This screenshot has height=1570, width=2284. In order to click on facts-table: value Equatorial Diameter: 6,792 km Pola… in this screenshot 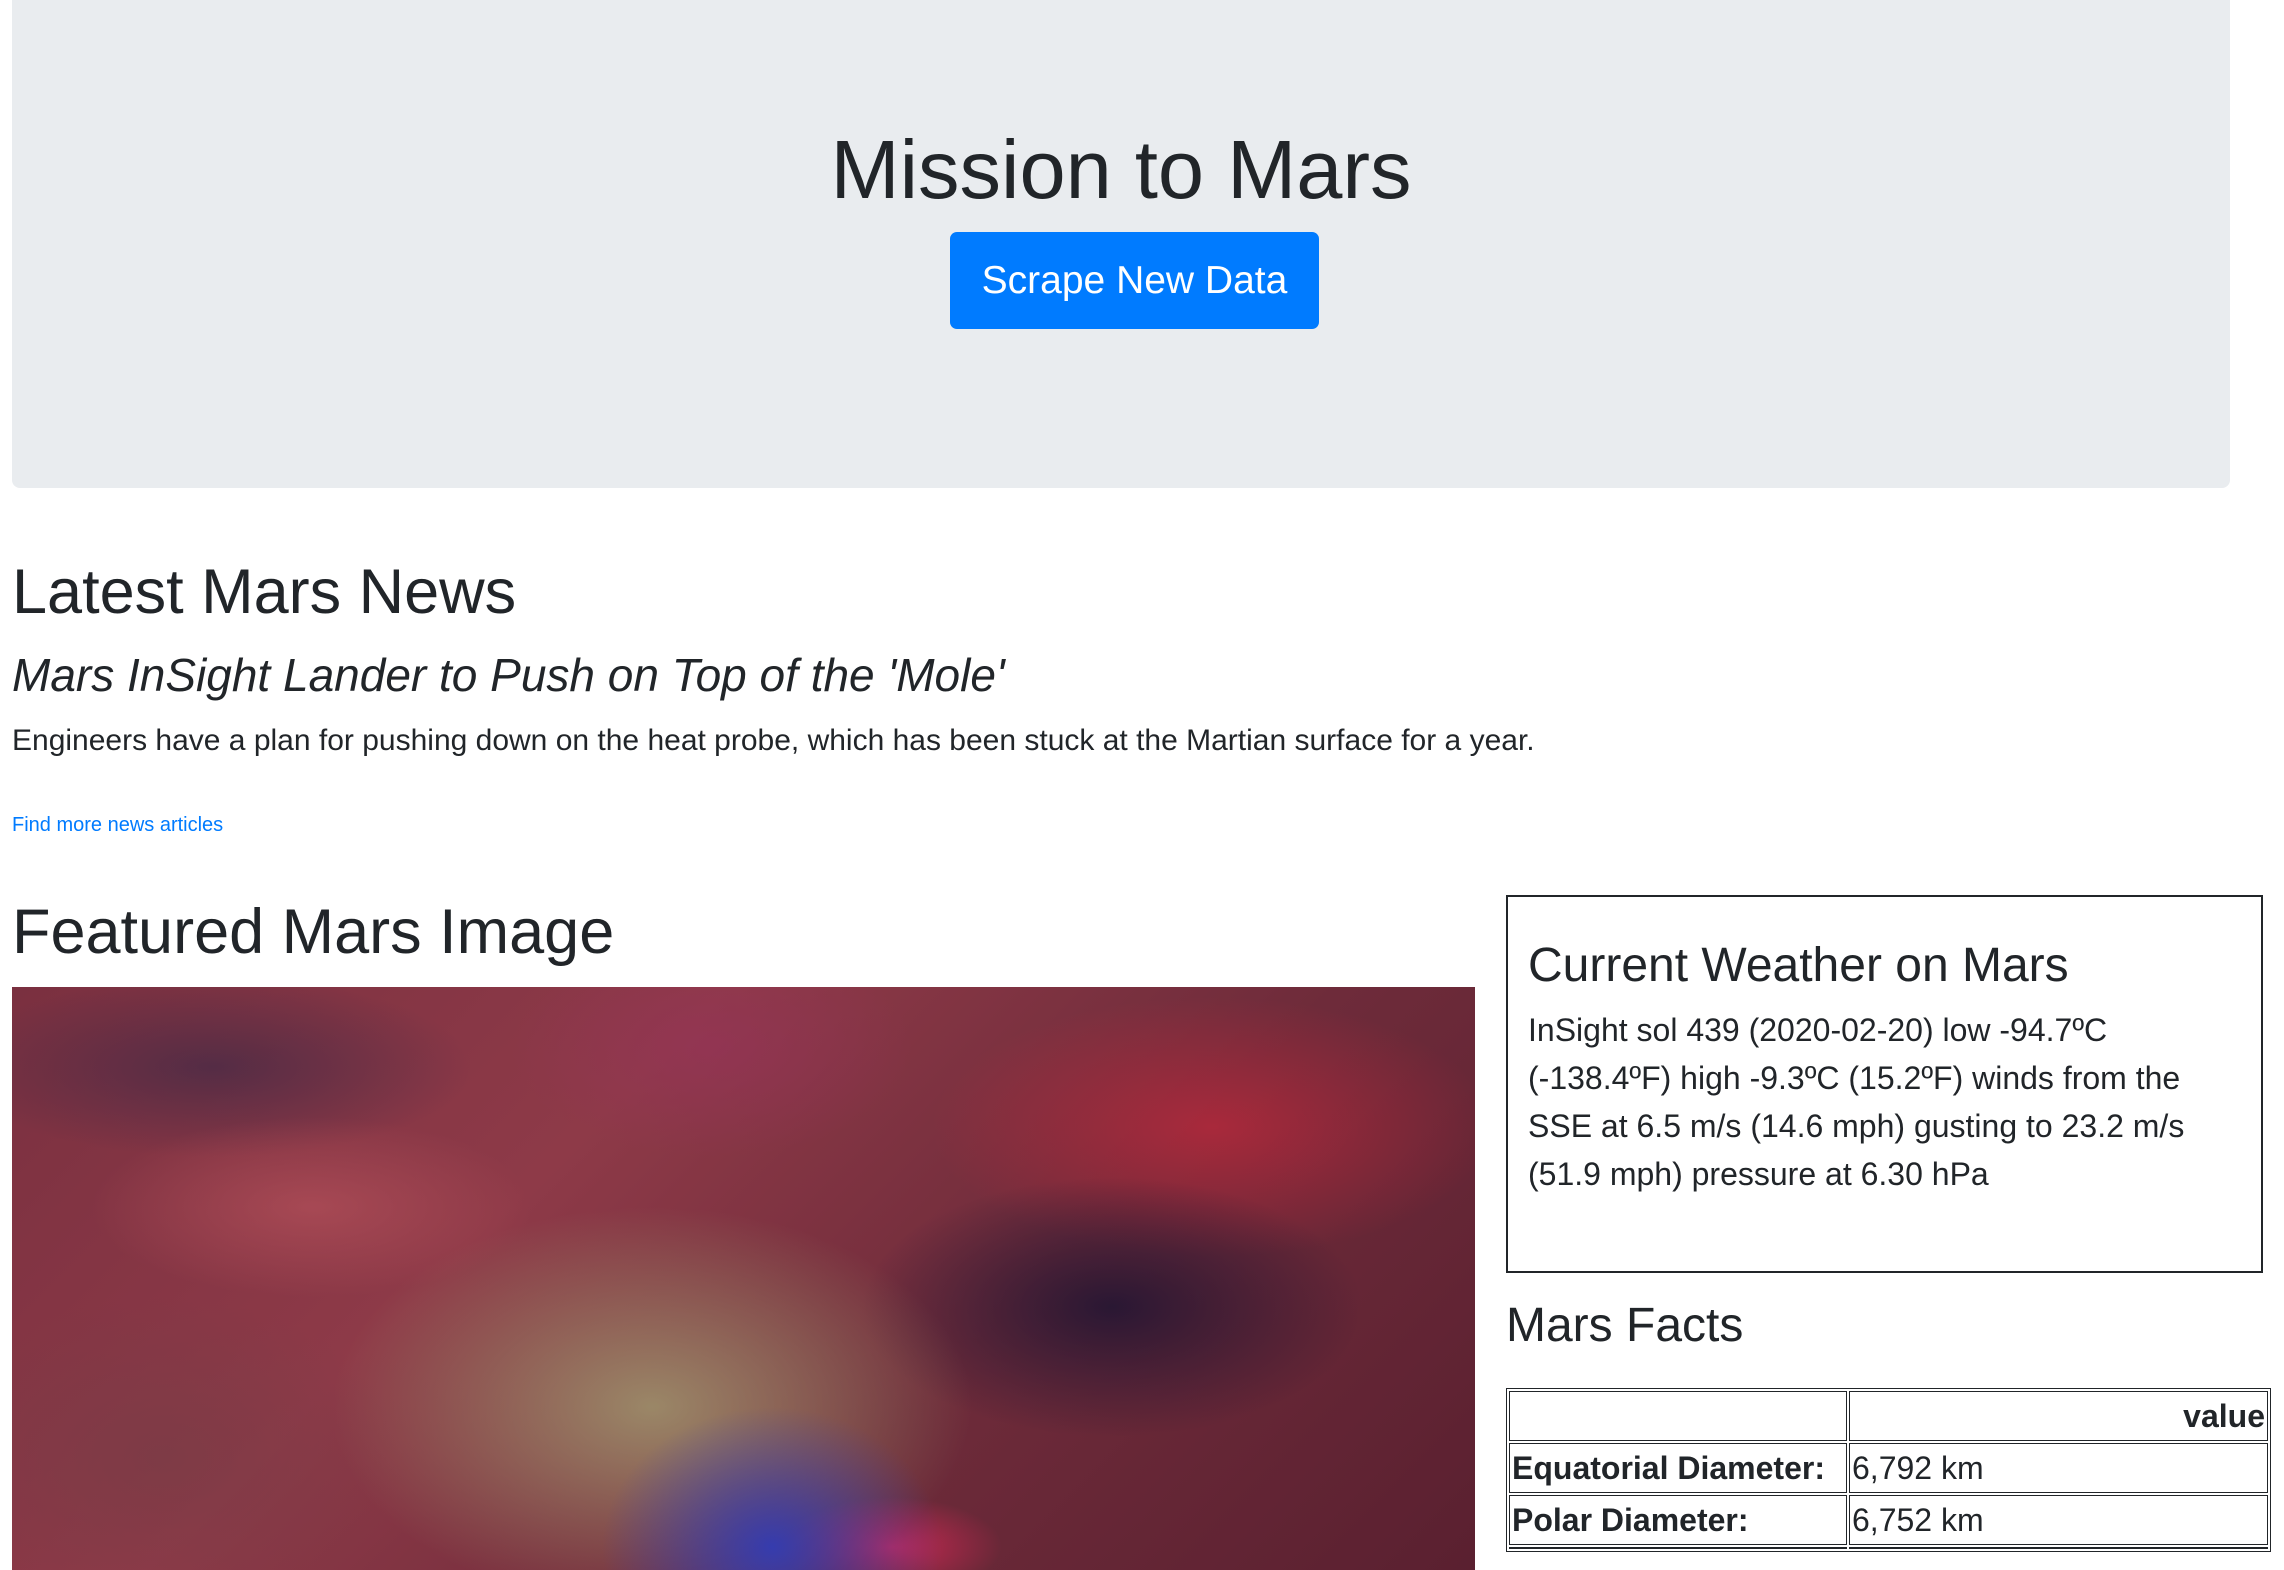, I will do `click(1888, 1470)`.